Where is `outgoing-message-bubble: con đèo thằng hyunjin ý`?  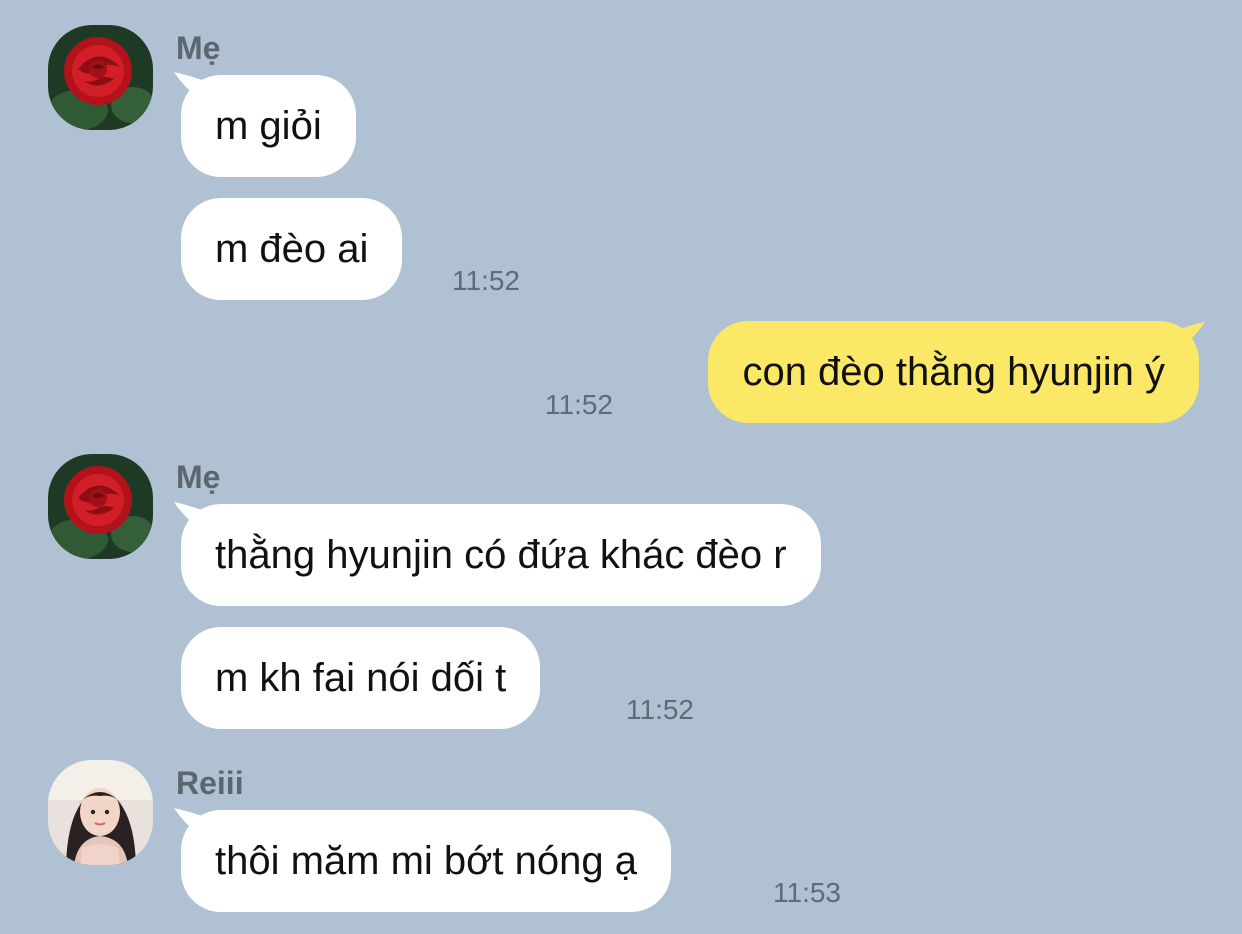
outgoing-message-bubble: con đèo thằng hyunjin ý is located at coordinates (953, 372).